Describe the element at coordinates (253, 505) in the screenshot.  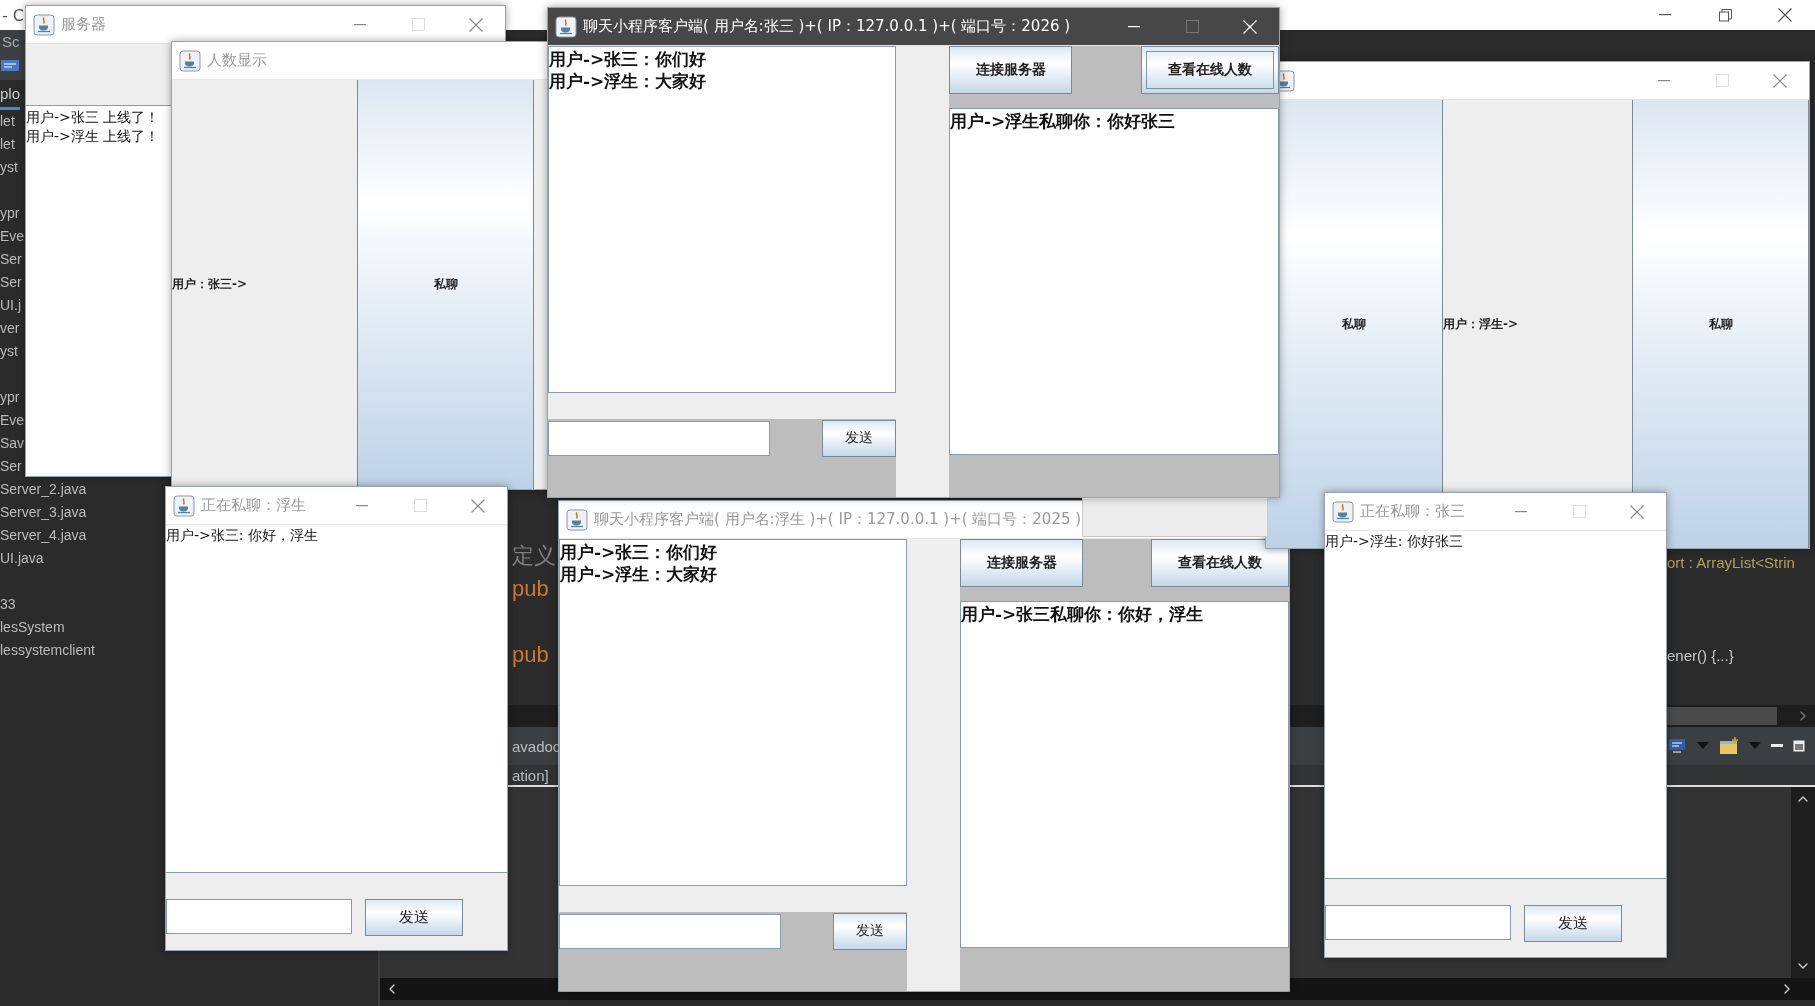
I see `window-title: 正在私聊：浮生` at that location.